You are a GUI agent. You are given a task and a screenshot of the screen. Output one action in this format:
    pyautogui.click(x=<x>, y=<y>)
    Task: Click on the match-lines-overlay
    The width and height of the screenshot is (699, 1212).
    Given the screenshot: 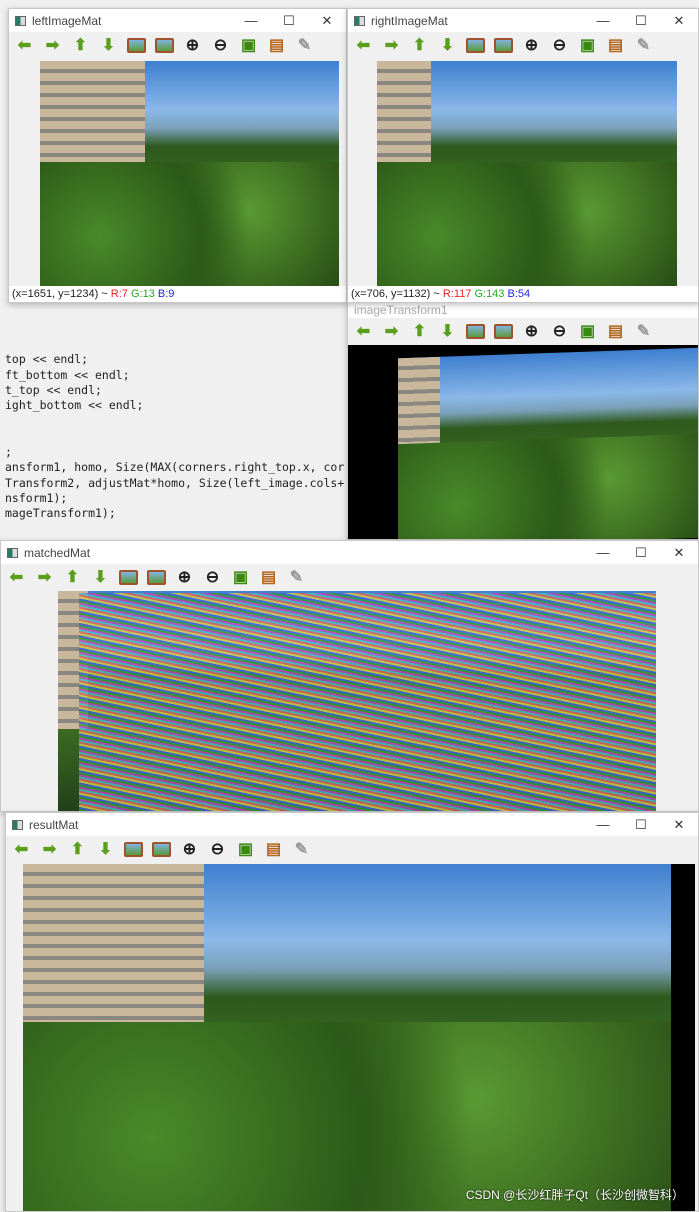 What is the action you would take?
    pyautogui.click(x=367, y=702)
    